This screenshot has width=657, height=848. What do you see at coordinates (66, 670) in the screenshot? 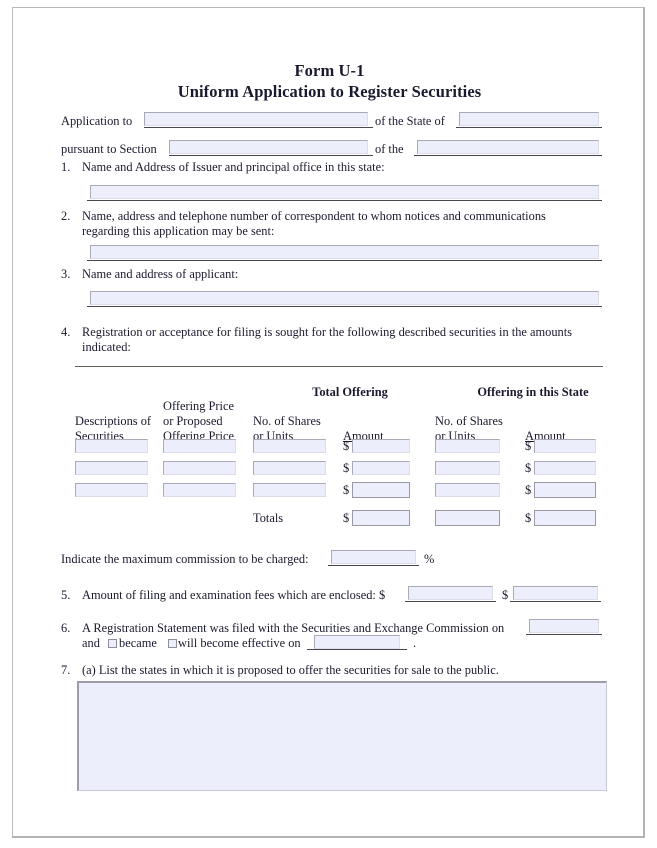
I see `item-7-number: 7.` at bounding box center [66, 670].